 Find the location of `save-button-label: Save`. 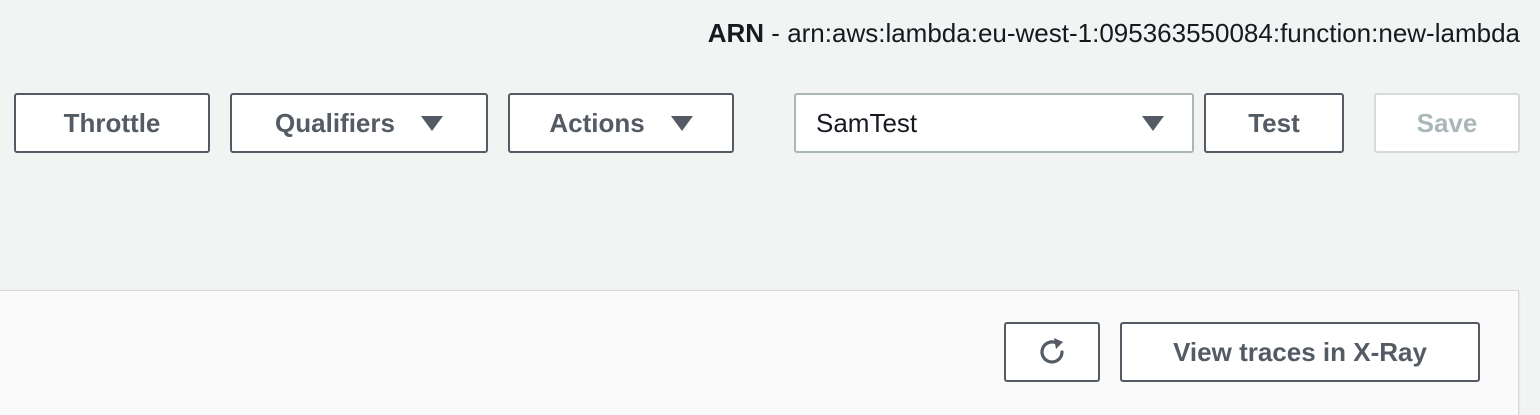

save-button-label: Save is located at coordinates (1447, 122).